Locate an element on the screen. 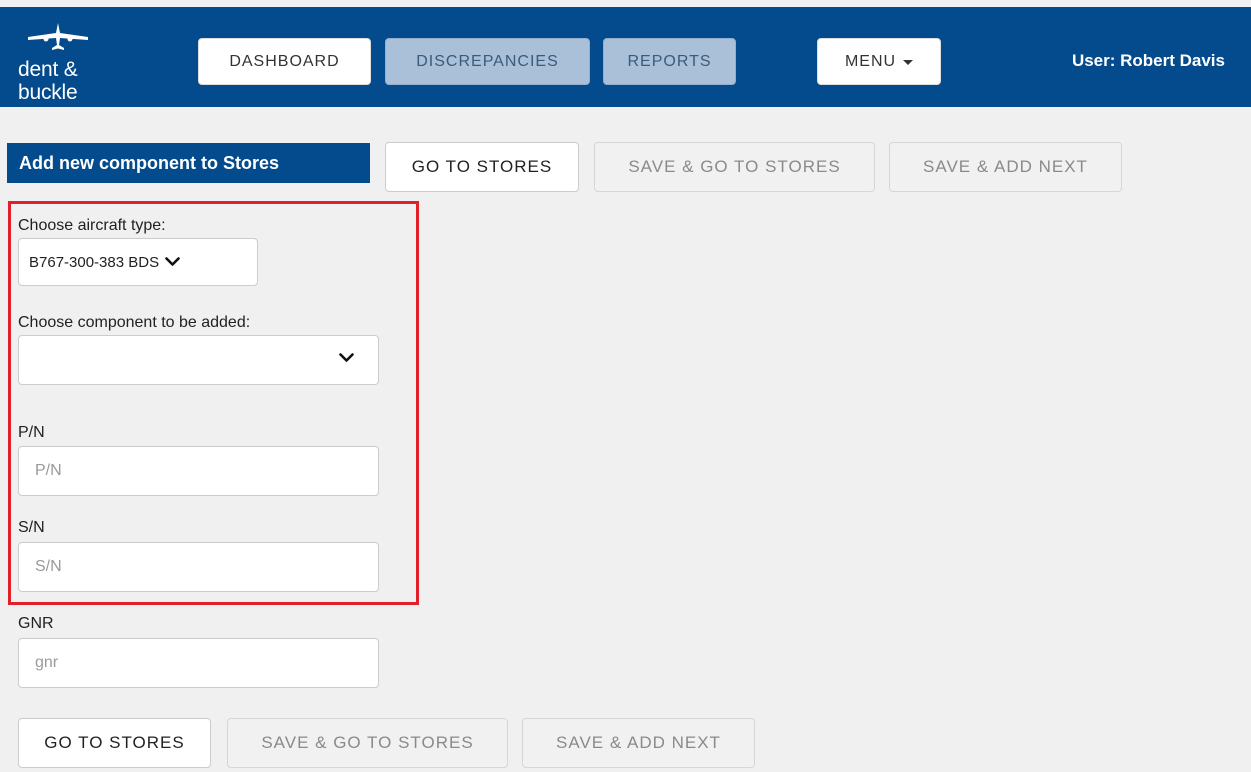 The height and width of the screenshot is (772, 1251). save-add-next-button-top: SAVE & ADD NEXT is located at coordinates (1005, 167).